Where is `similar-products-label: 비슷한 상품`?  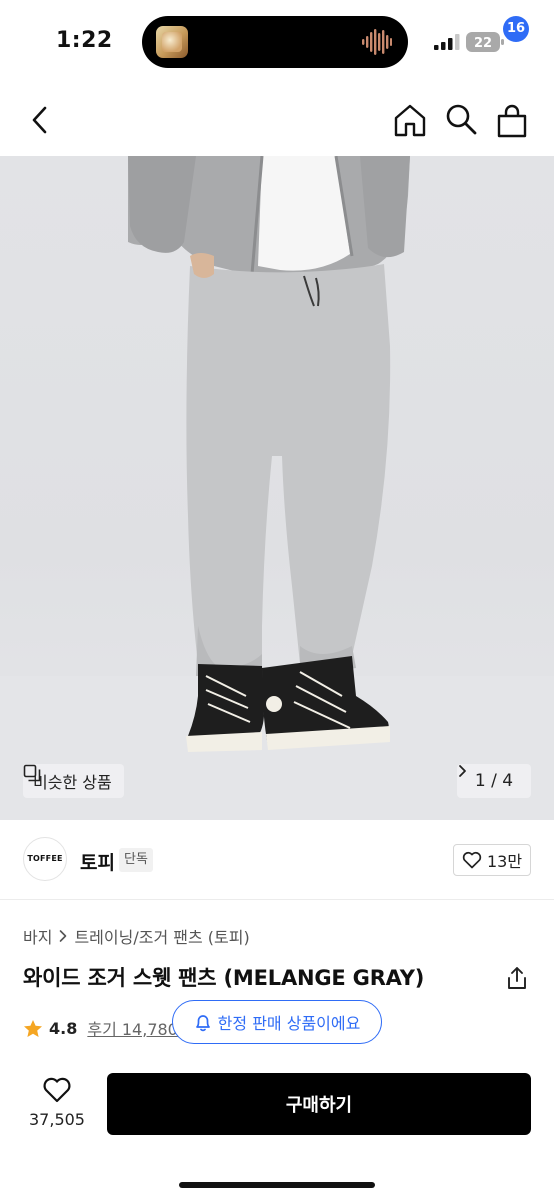 similar-products-label: 비슷한 상품 is located at coordinates (72, 782).